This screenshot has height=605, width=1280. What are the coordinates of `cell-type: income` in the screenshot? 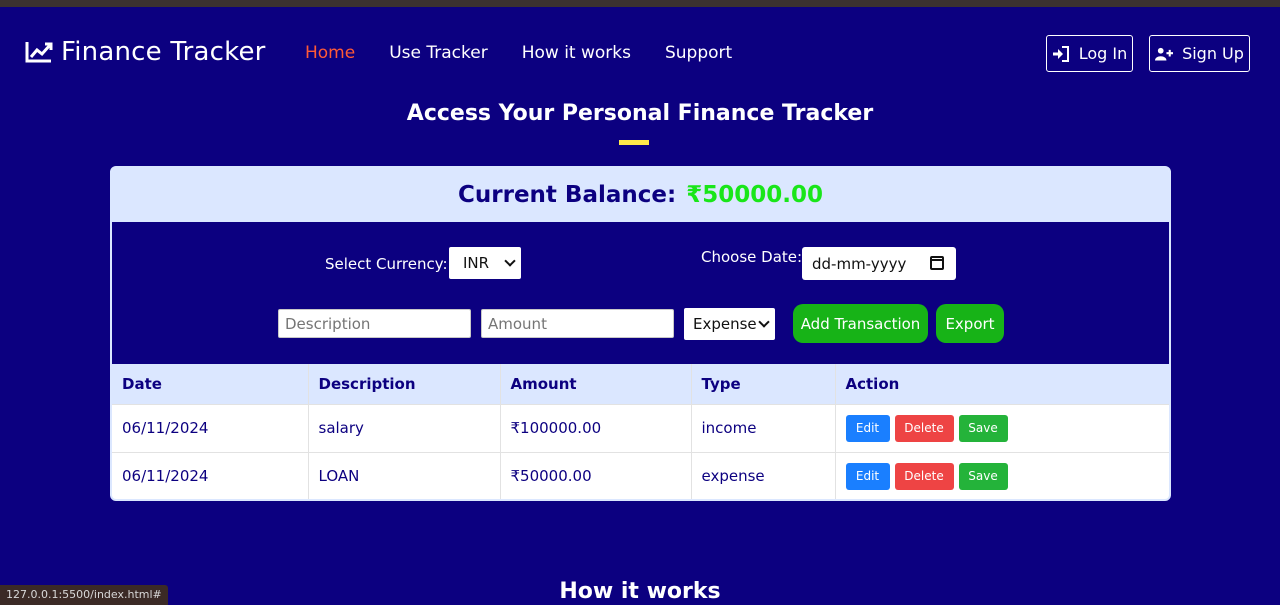 It's located at (762, 427).